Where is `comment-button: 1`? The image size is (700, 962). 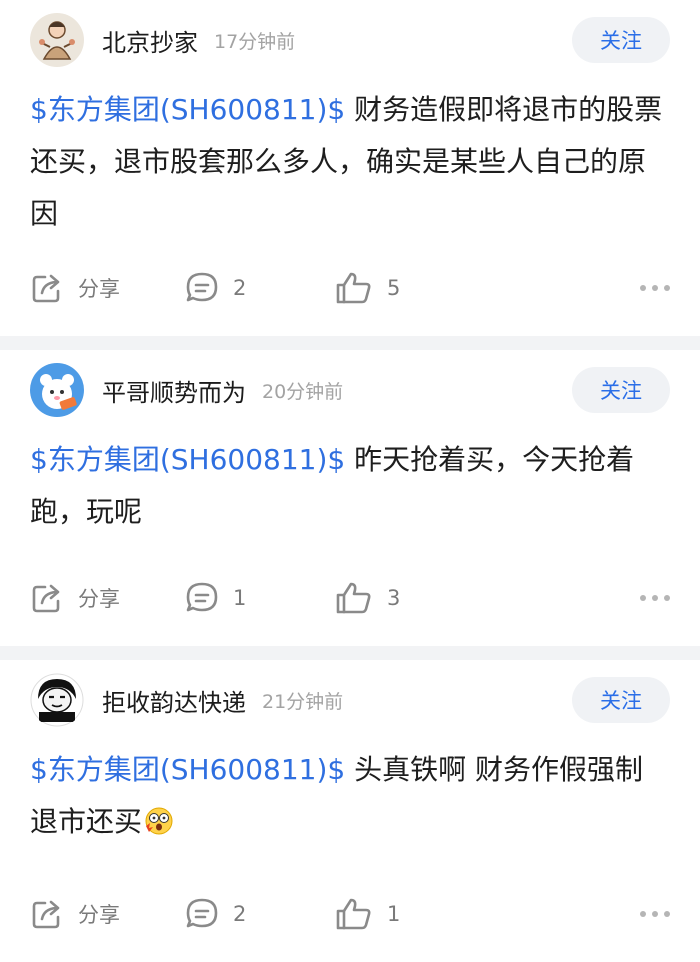 comment-button: 1 is located at coordinates (260, 598).